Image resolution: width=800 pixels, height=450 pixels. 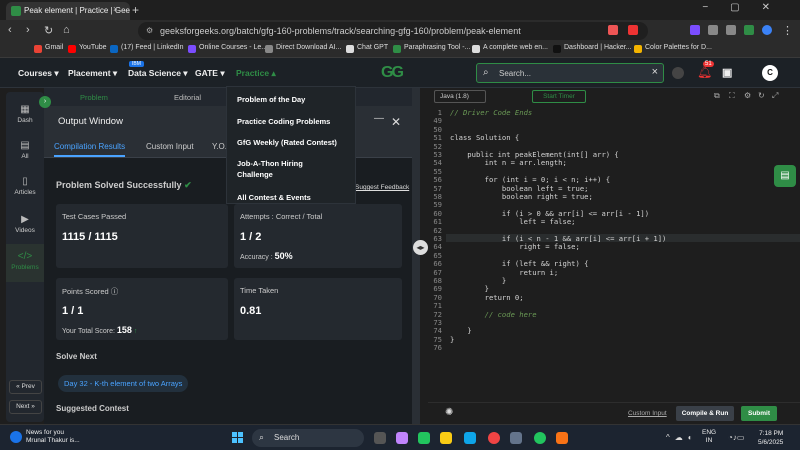 I want to click on submit-button: Submit, so click(x=759, y=413).